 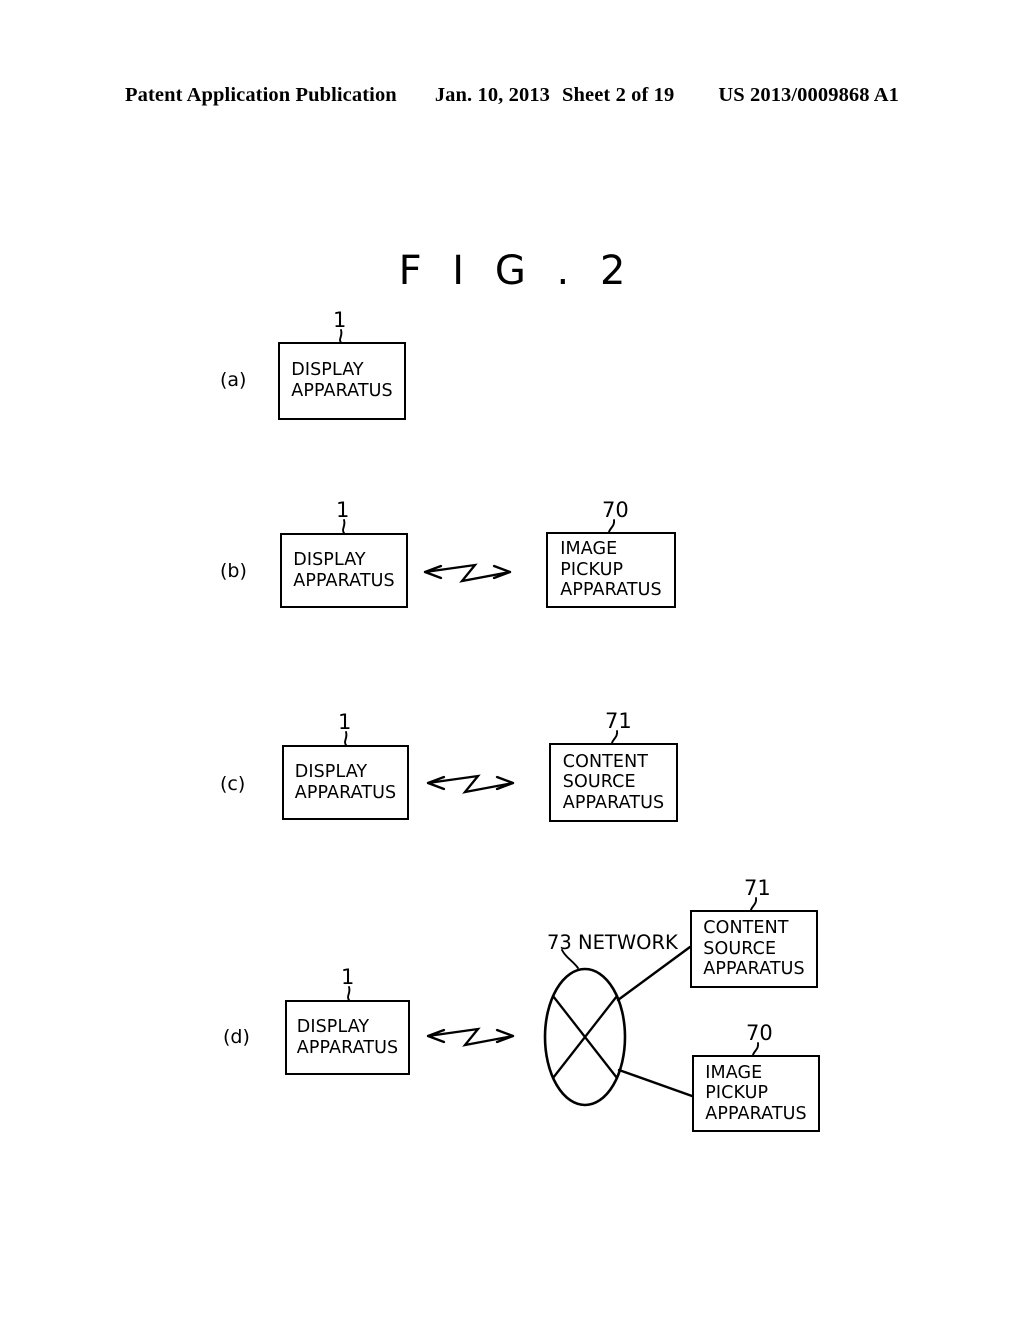 What do you see at coordinates (655, 1083) in the screenshot?
I see `connector-network-to-image-pickup` at bounding box center [655, 1083].